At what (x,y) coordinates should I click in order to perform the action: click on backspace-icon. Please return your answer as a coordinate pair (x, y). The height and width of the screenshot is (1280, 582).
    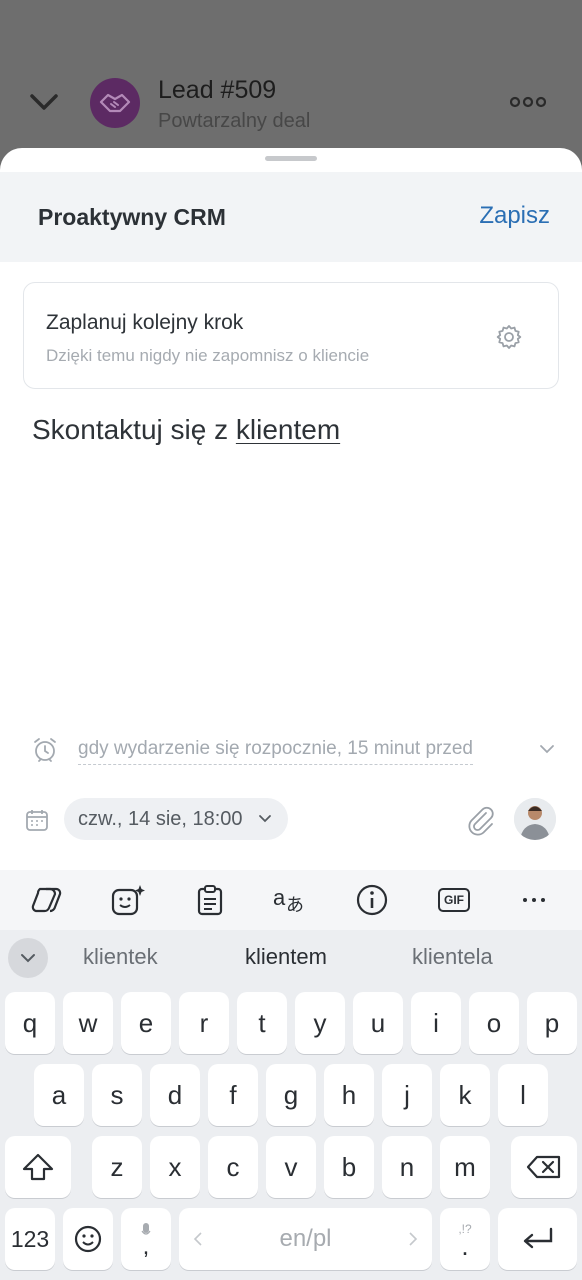
    Looking at the image, I should click on (543, 1167).